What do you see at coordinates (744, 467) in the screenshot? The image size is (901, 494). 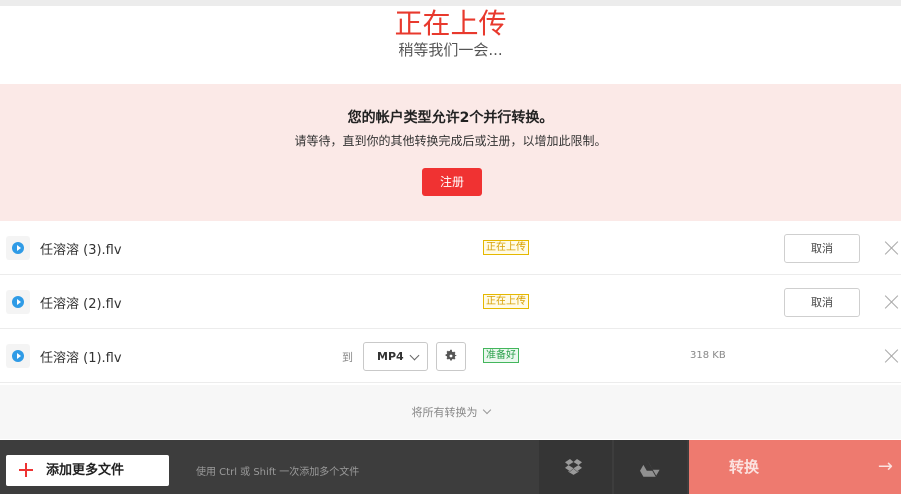 I see `convert-label: 转换` at bounding box center [744, 467].